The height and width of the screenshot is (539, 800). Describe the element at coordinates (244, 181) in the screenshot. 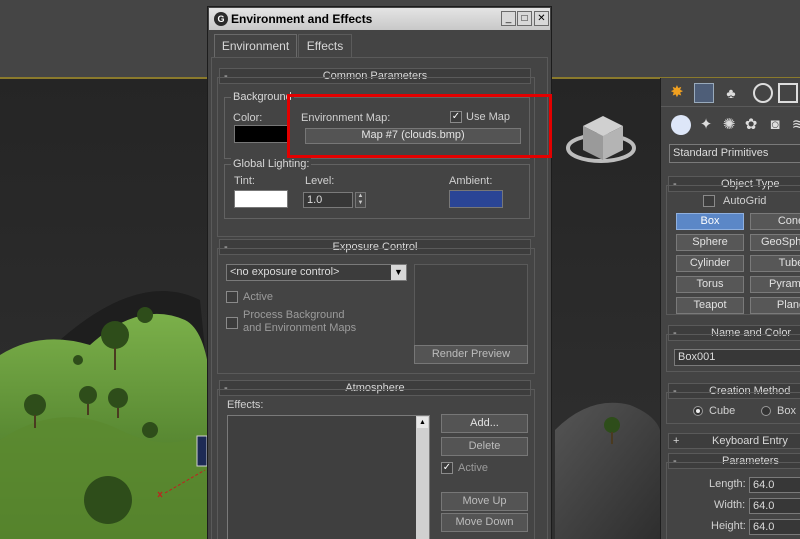

I see `tint-label: Tint:` at that location.